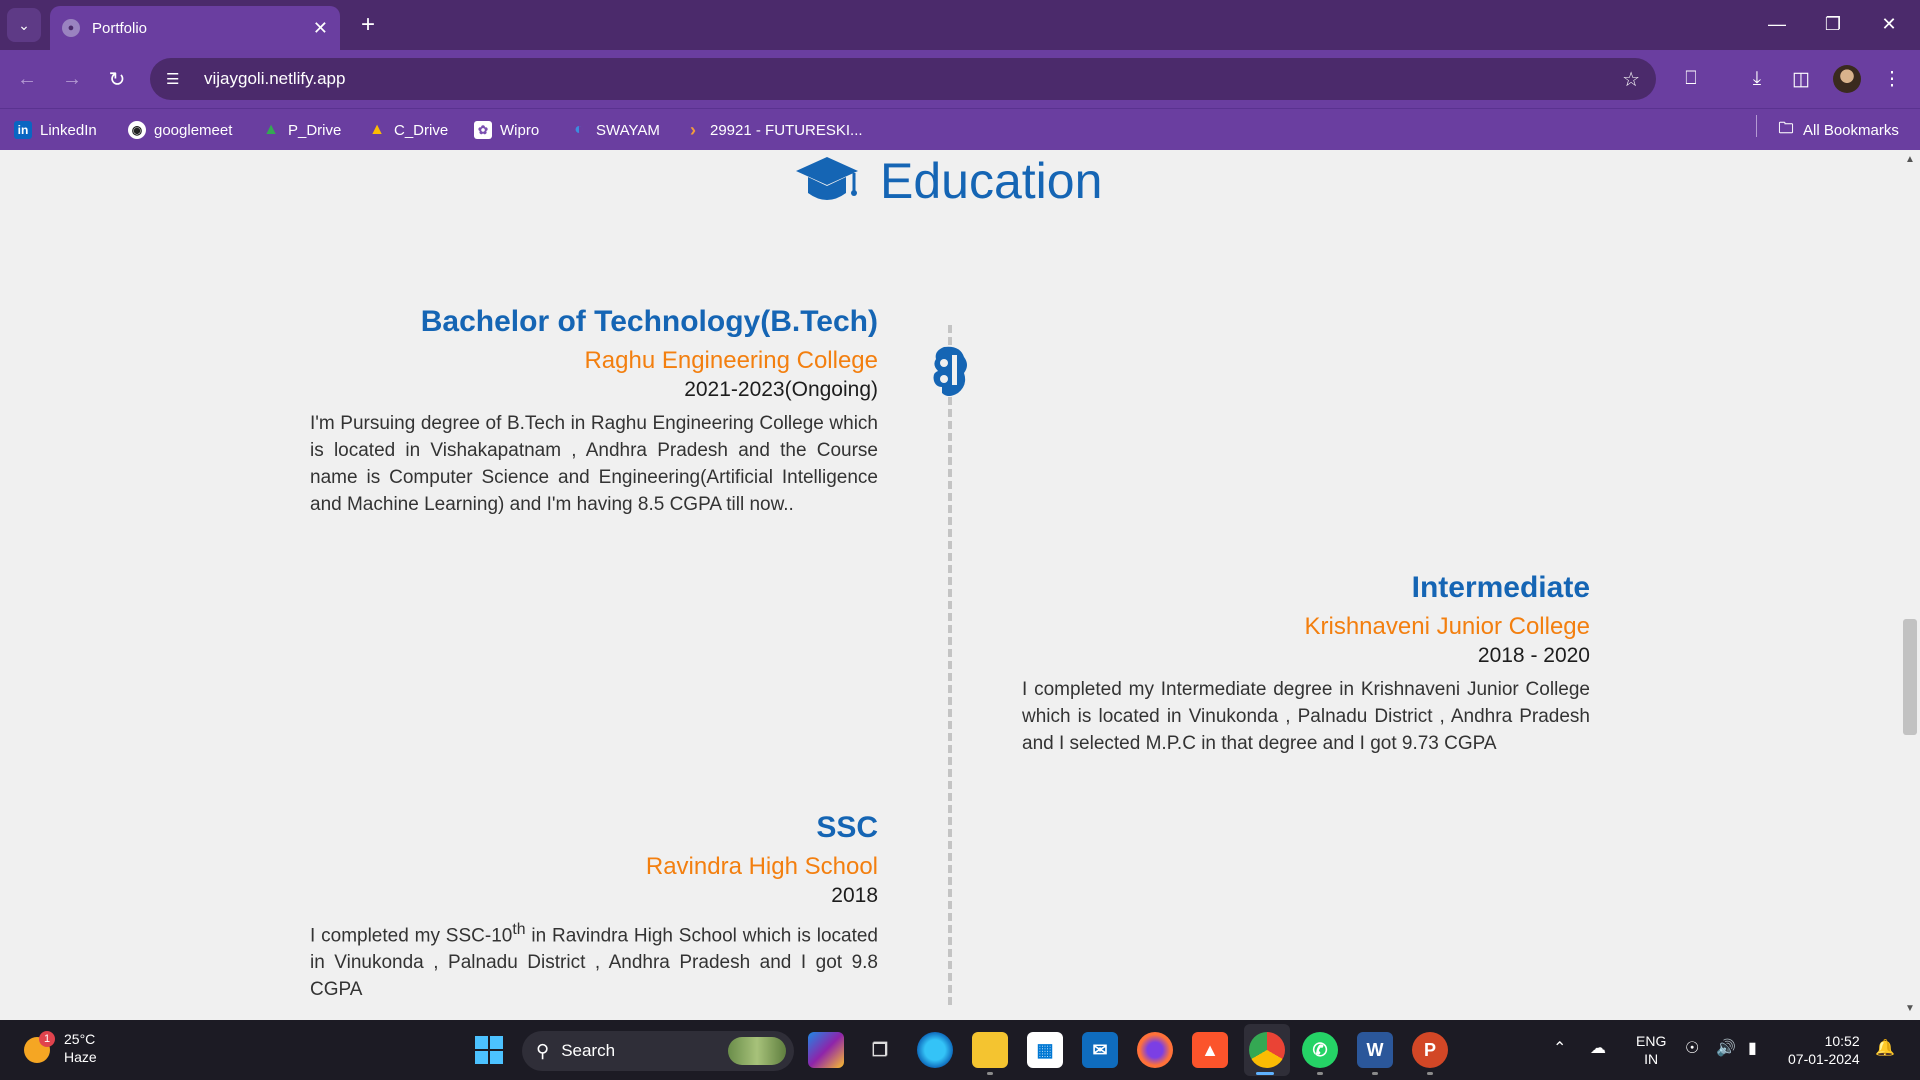 This screenshot has width=1920, height=1080. What do you see at coordinates (1447, 626) in the screenshot?
I see `college-name: Krishnaveni Junior College` at bounding box center [1447, 626].